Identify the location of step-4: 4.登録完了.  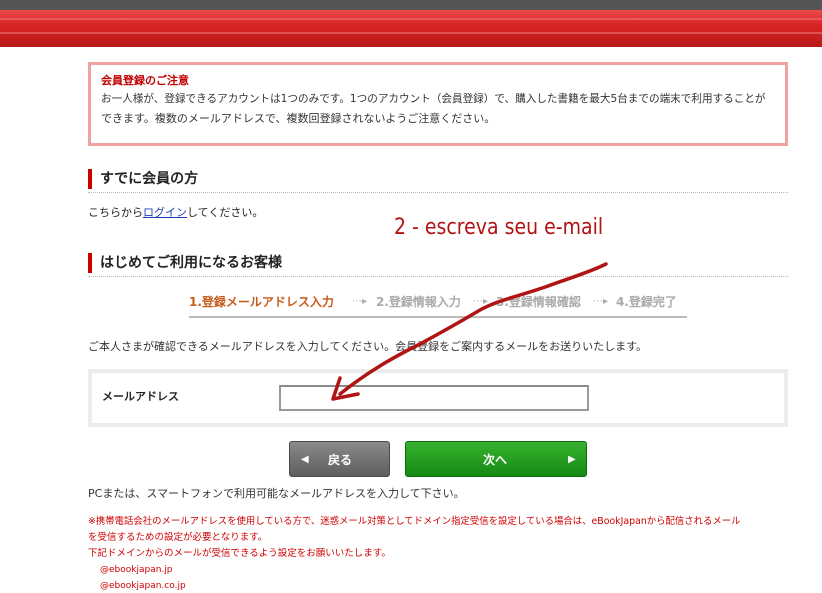
(646, 302).